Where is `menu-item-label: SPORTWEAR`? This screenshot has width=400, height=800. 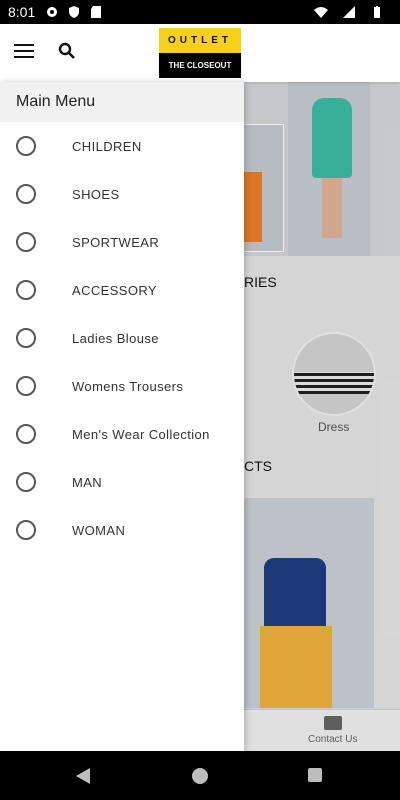
menu-item-label: SPORTWEAR is located at coordinates (116, 242).